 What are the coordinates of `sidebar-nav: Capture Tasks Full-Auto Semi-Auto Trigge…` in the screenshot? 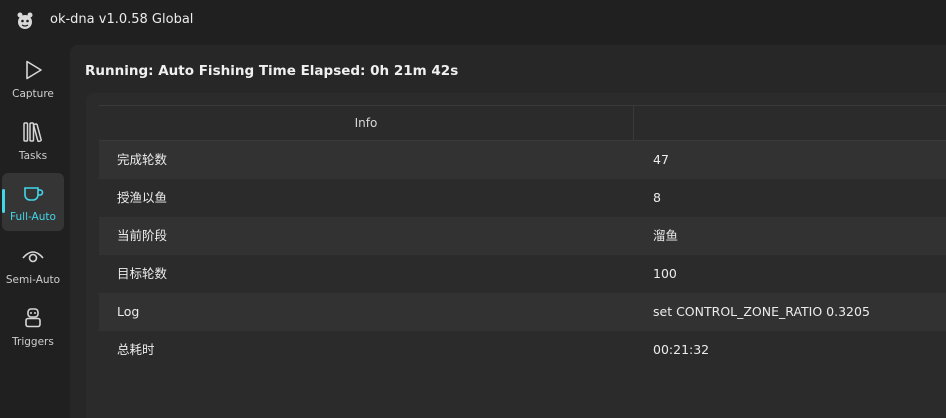 It's located at (34, 229).